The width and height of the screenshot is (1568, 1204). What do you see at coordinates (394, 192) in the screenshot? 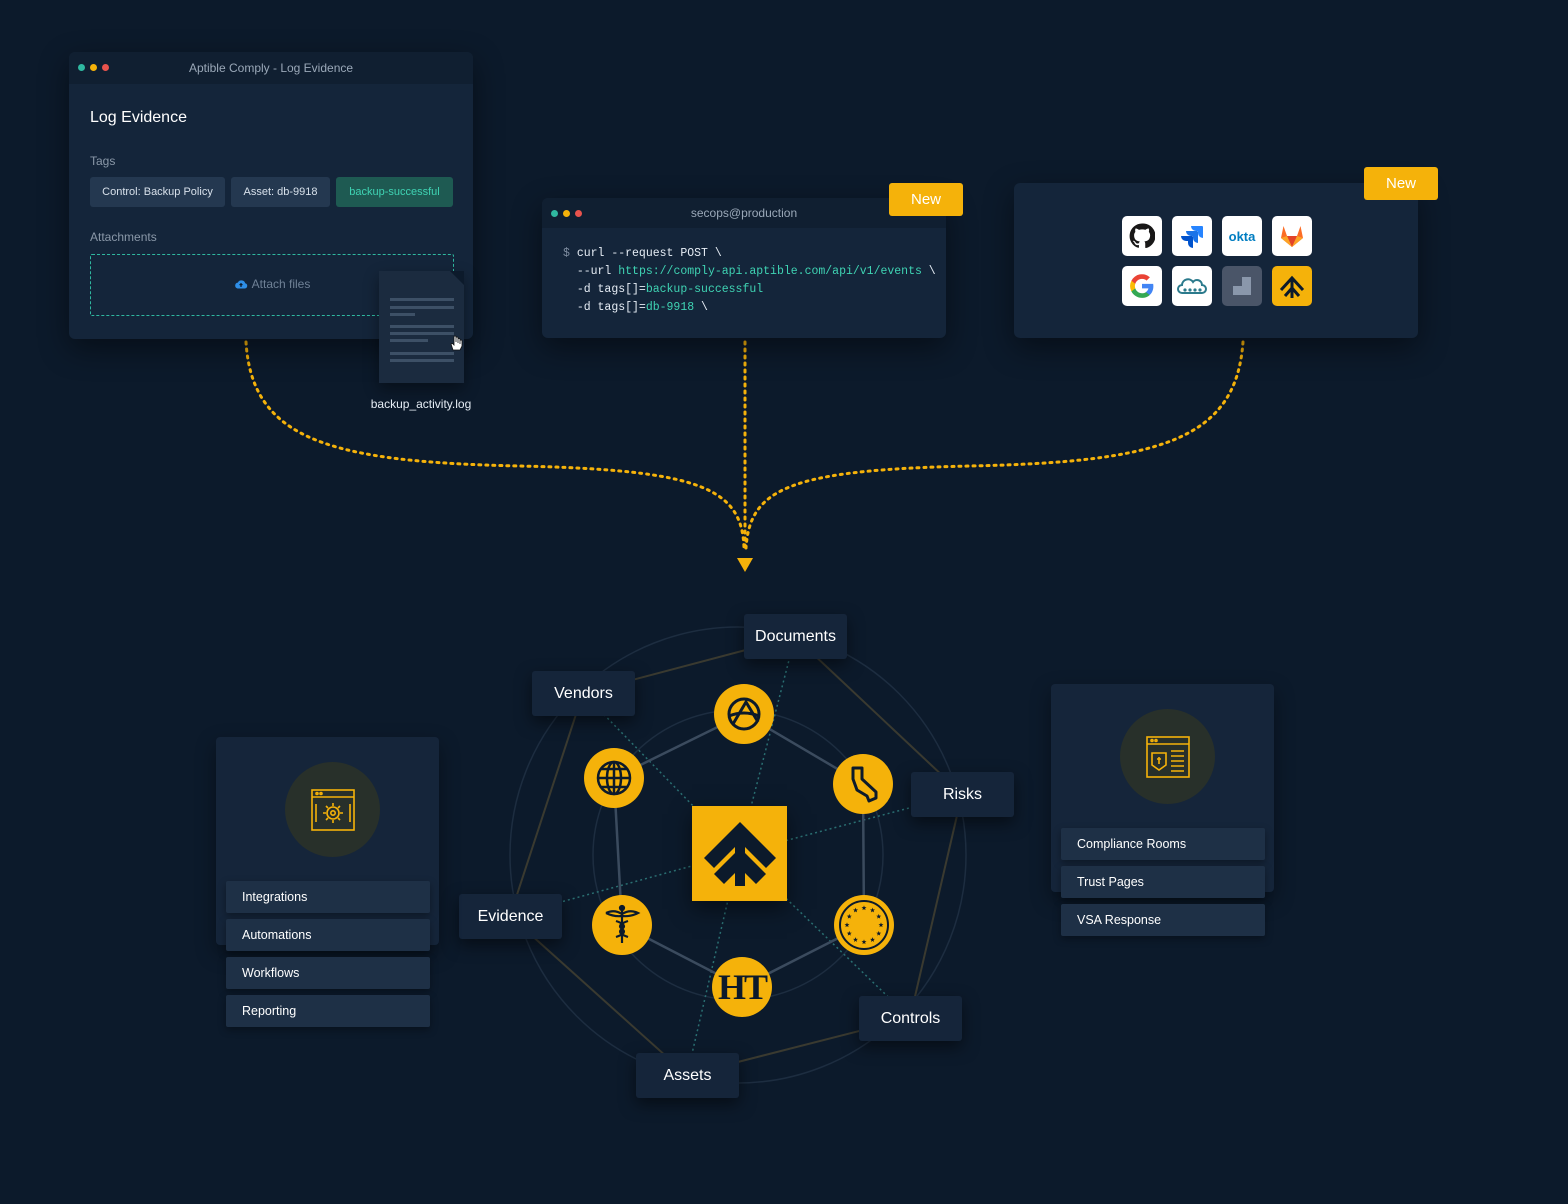
I see `tag-backup-successful: backup-successful` at bounding box center [394, 192].